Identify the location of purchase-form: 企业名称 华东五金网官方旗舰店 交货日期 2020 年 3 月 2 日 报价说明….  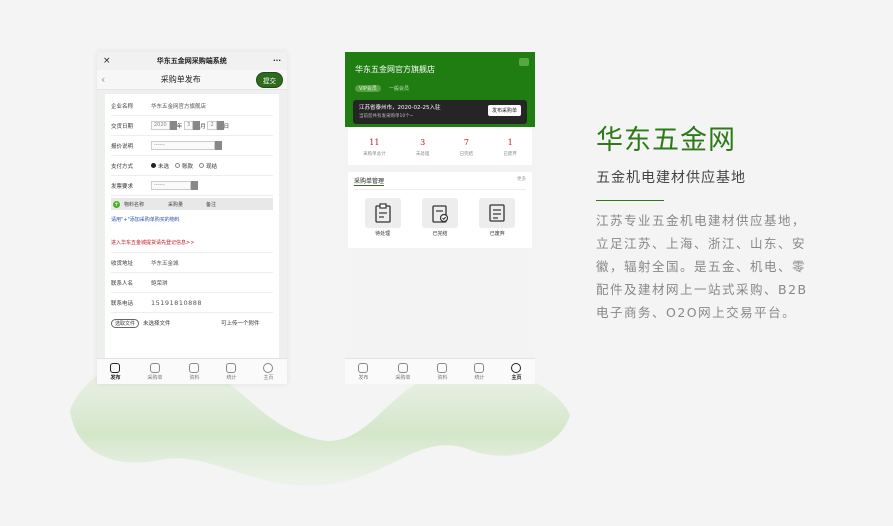
(192, 228).